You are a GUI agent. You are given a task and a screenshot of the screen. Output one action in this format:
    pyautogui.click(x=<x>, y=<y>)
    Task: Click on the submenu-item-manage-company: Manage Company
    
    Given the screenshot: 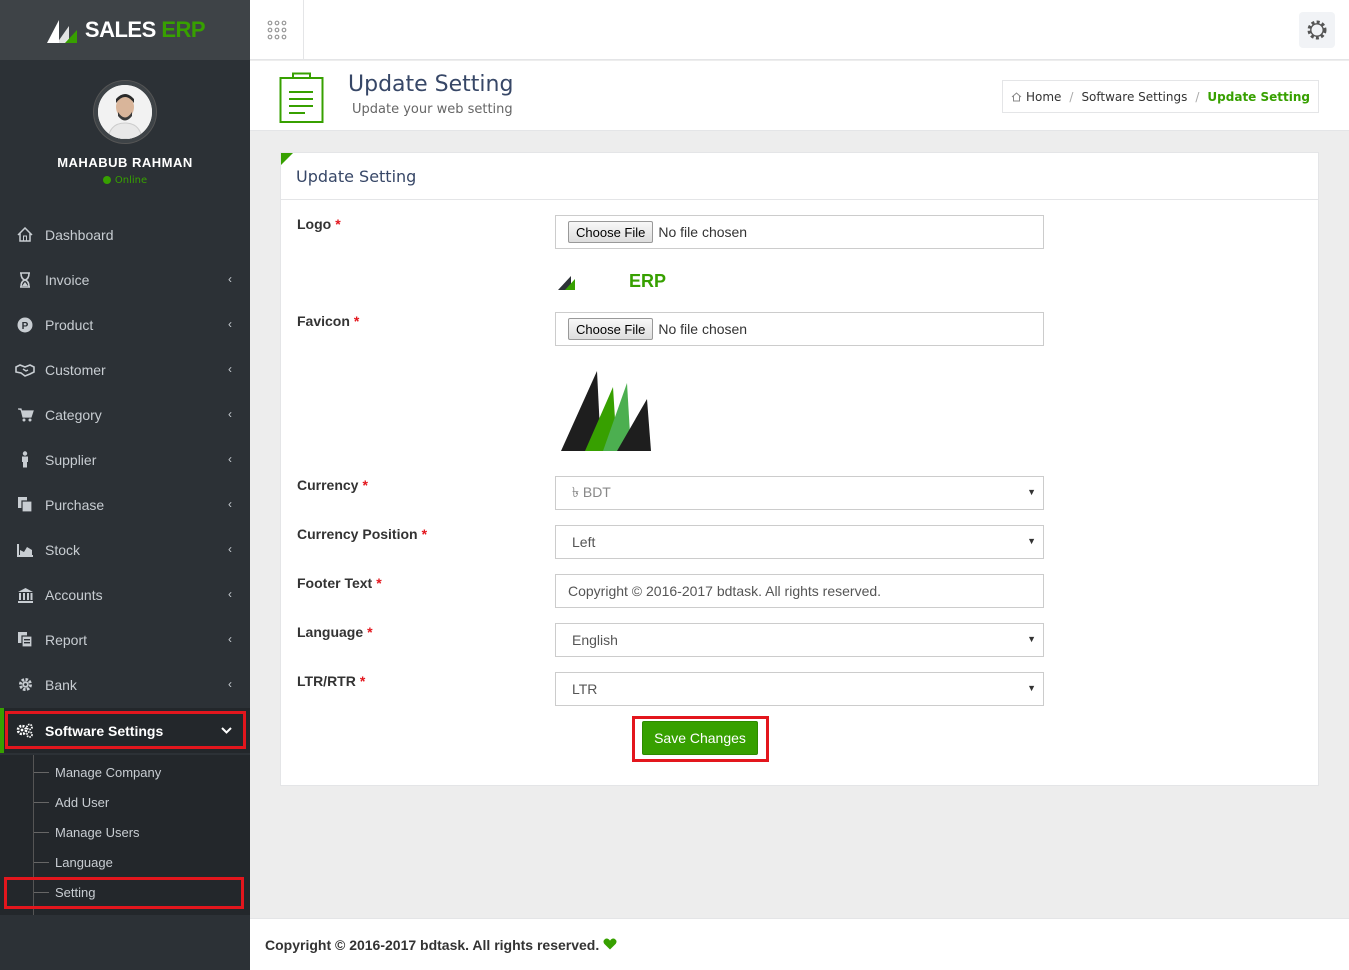 What is the action you would take?
    pyautogui.click(x=125, y=772)
    